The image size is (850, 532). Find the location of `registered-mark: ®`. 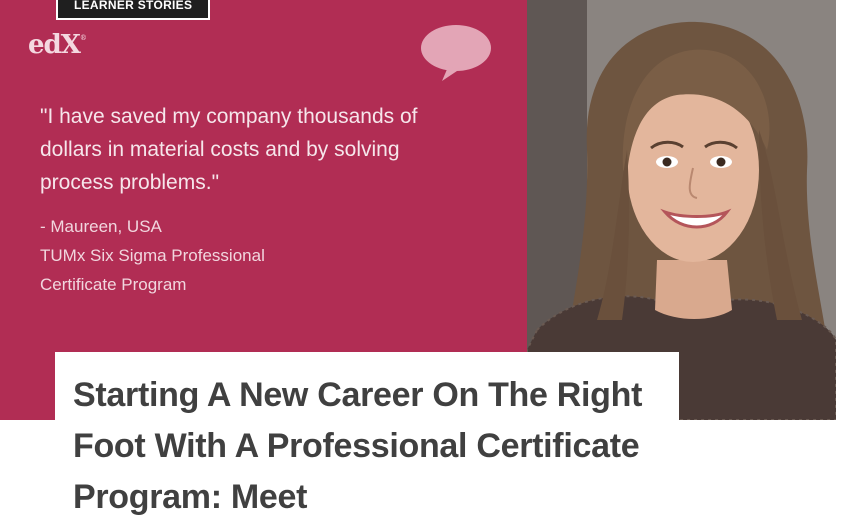

registered-mark: ® is located at coordinates (83, 38).